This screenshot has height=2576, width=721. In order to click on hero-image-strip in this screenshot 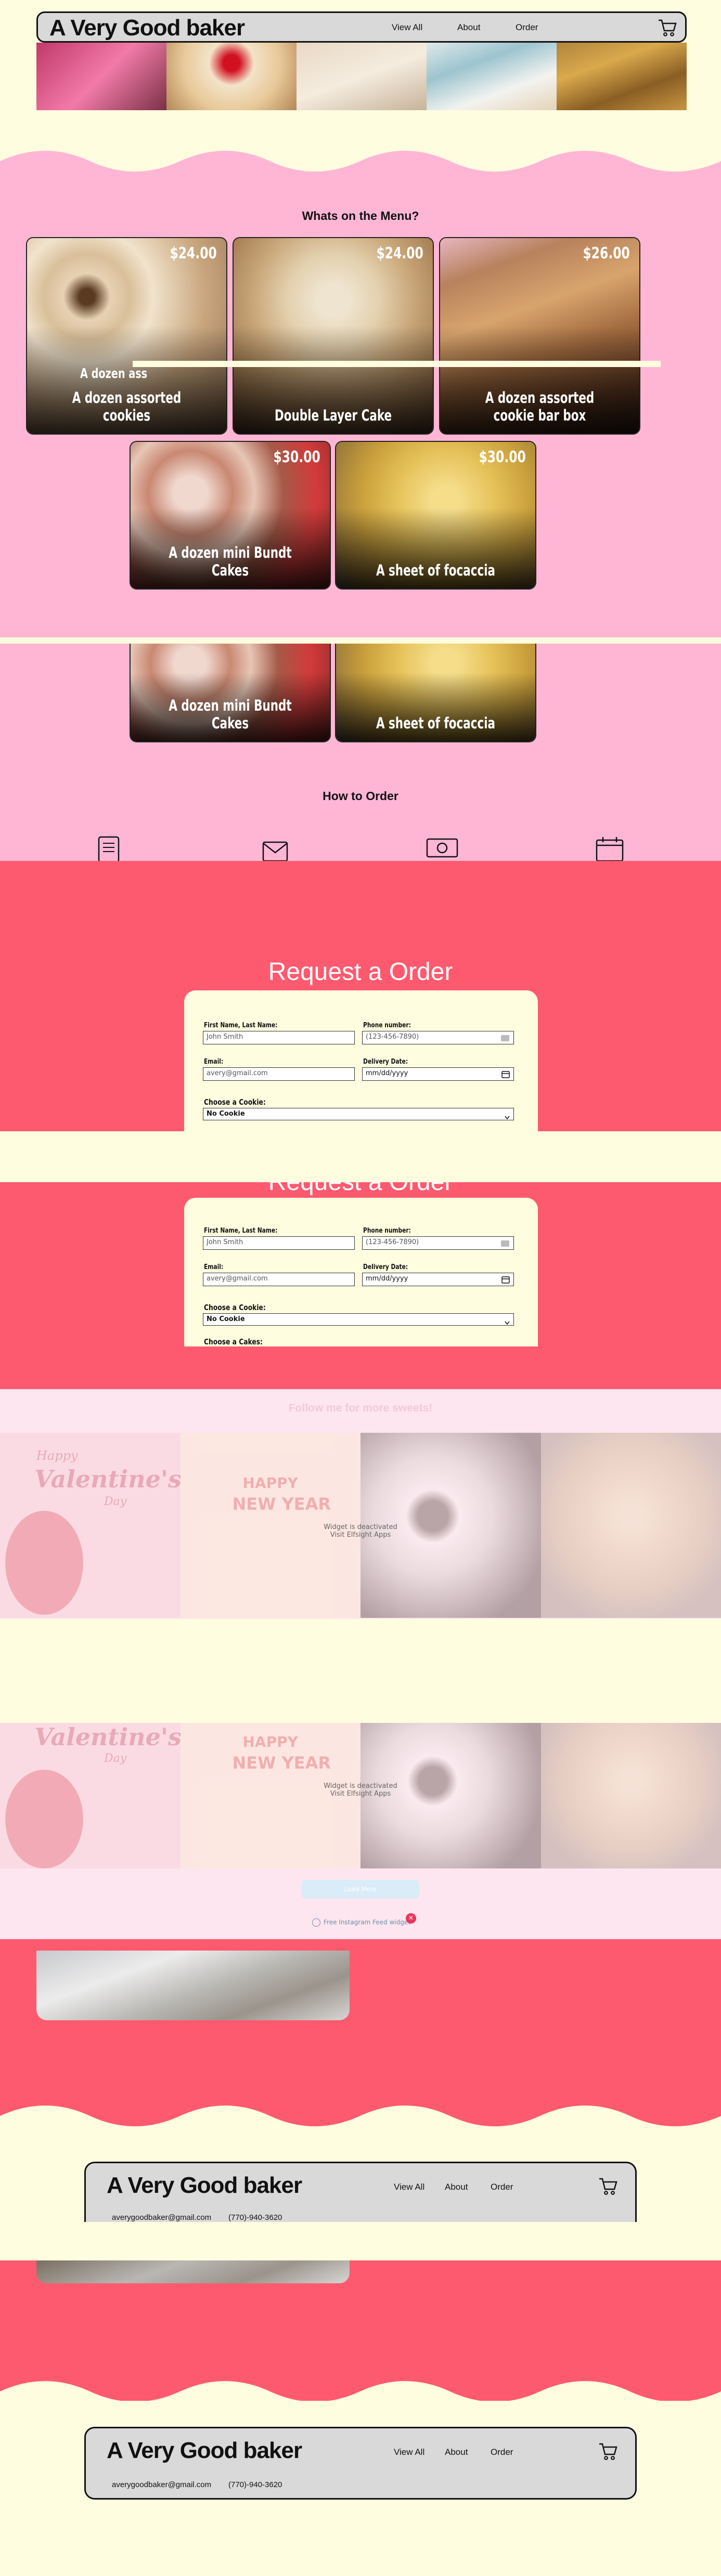, I will do `click(362, 76)`.